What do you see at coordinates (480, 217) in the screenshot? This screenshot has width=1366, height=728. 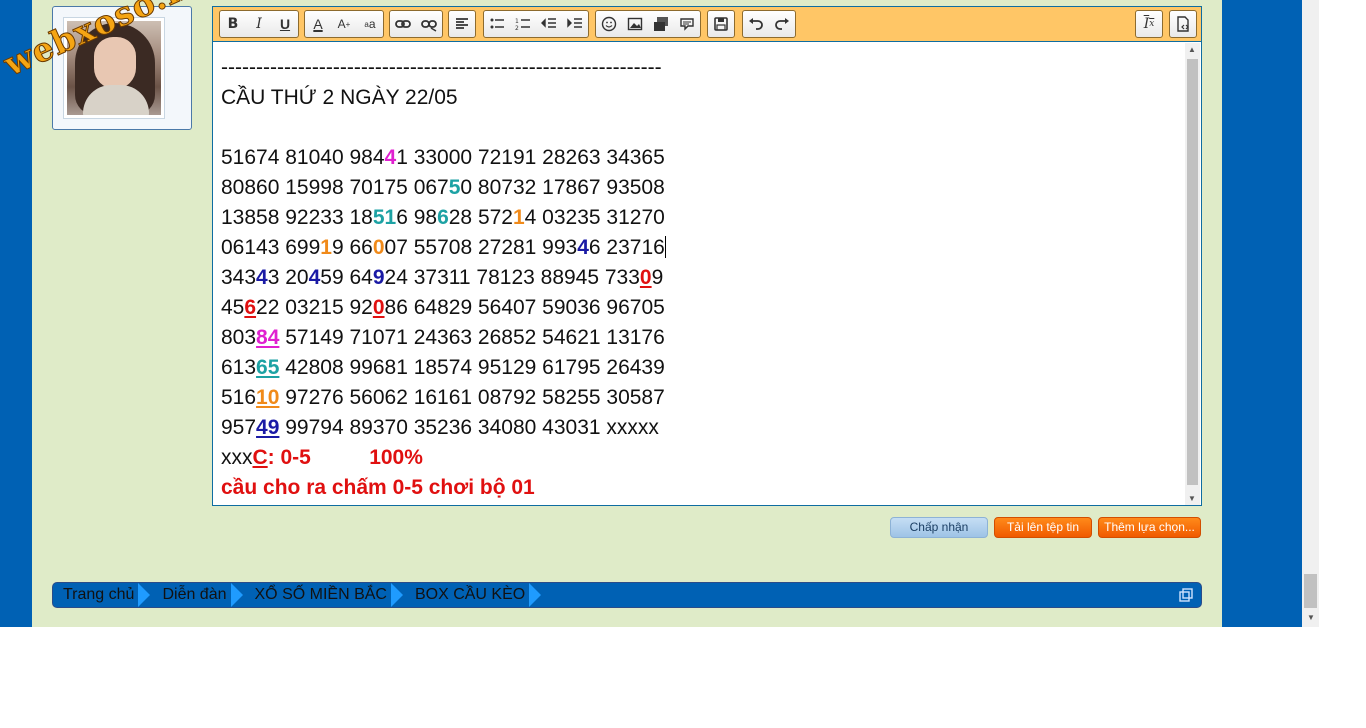 I see `message-text: 28 572` at bounding box center [480, 217].